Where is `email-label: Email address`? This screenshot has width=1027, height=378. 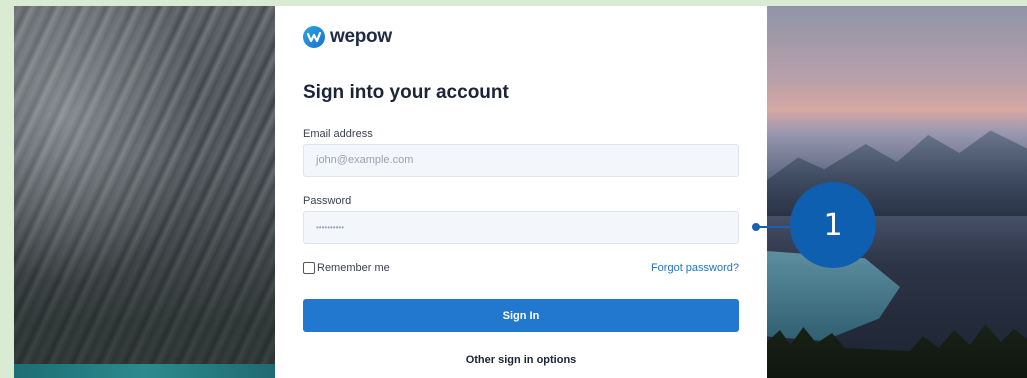
email-label: Email address is located at coordinates (338, 134).